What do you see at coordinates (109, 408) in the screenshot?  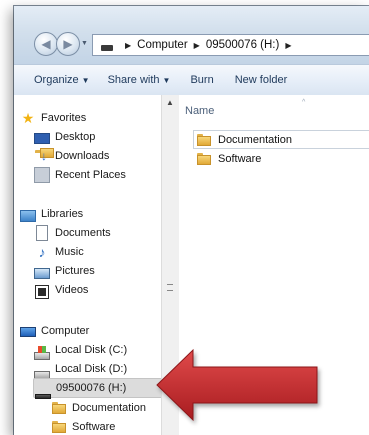 I see `tree-label: Documentation` at bounding box center [109, 408].